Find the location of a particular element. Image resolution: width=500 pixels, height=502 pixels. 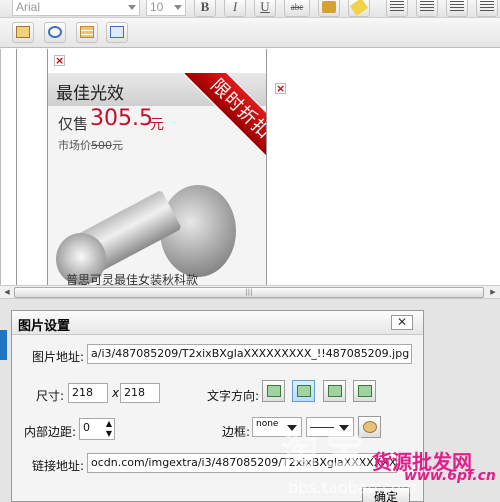

ad-price-prefix: 仅售 is located at coordinates (73, 124).